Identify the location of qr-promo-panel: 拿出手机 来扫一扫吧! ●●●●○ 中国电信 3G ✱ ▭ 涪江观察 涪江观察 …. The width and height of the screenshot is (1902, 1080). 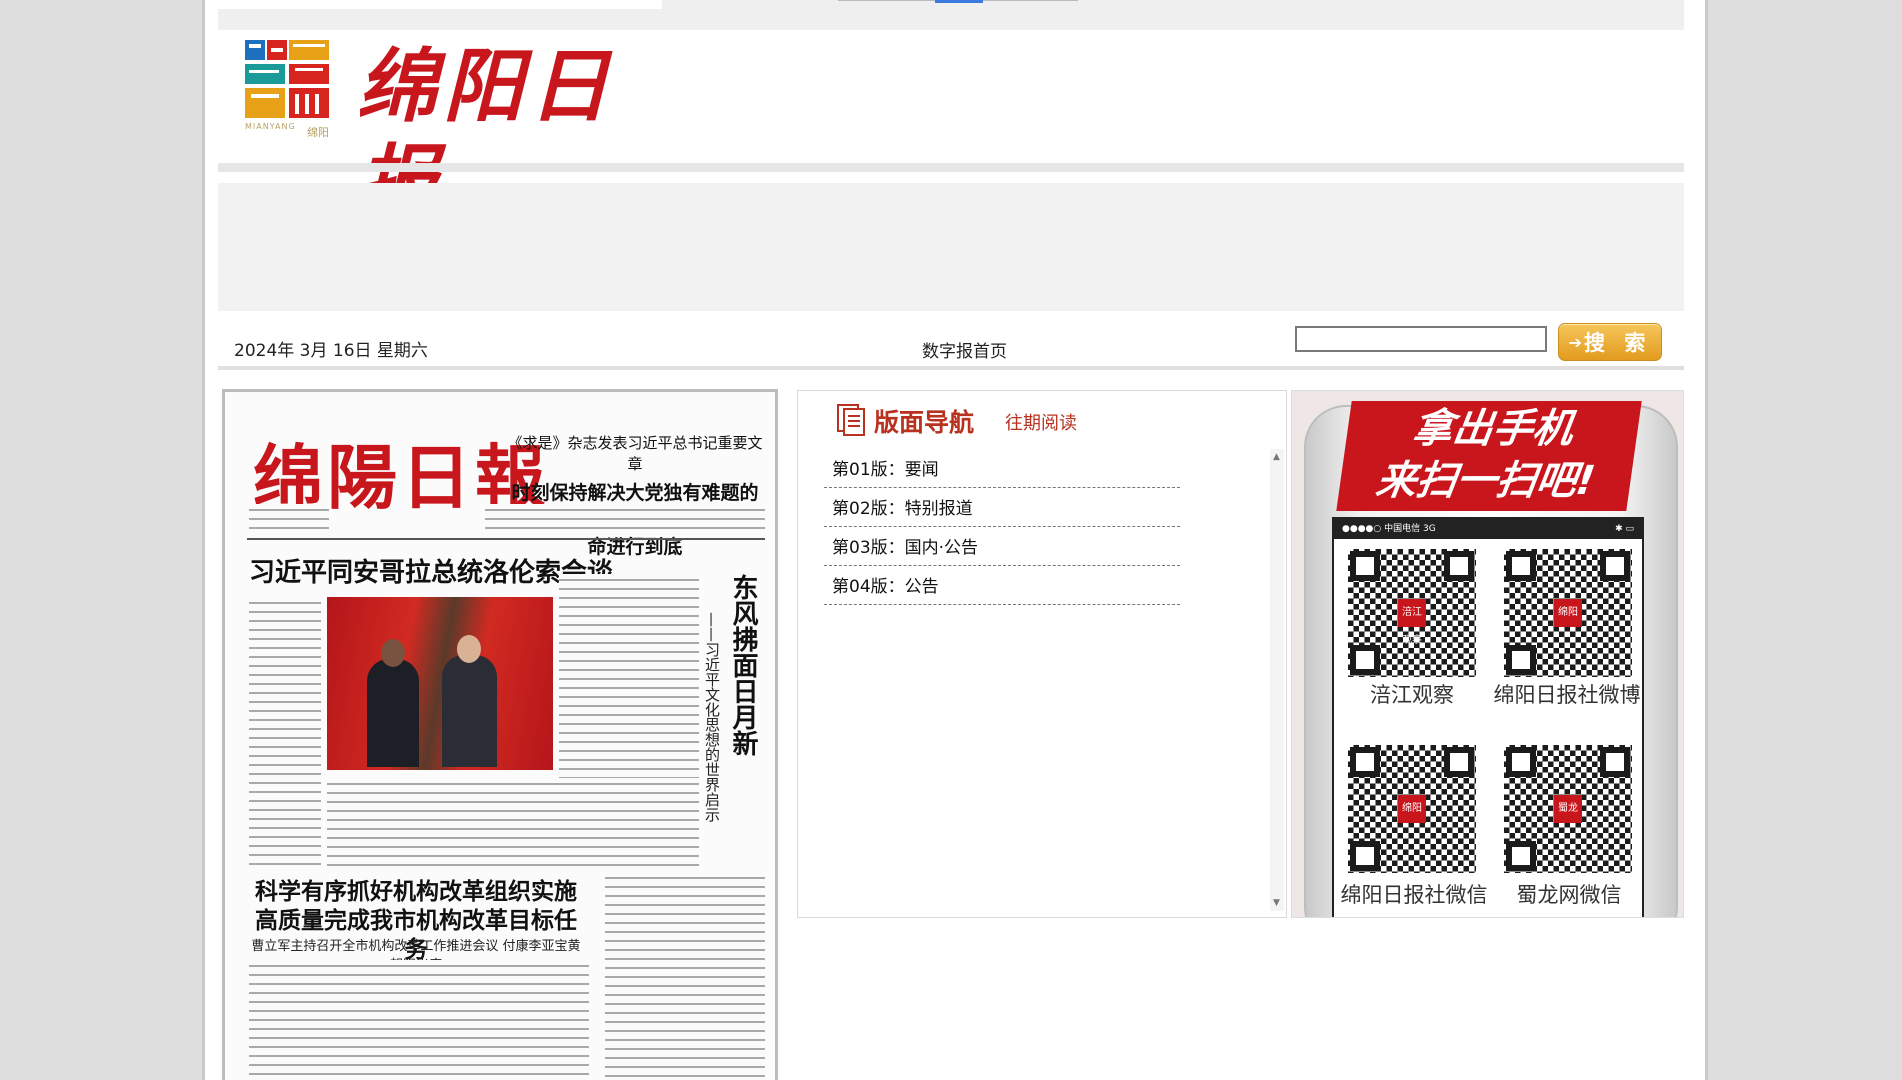
(1487, 654).